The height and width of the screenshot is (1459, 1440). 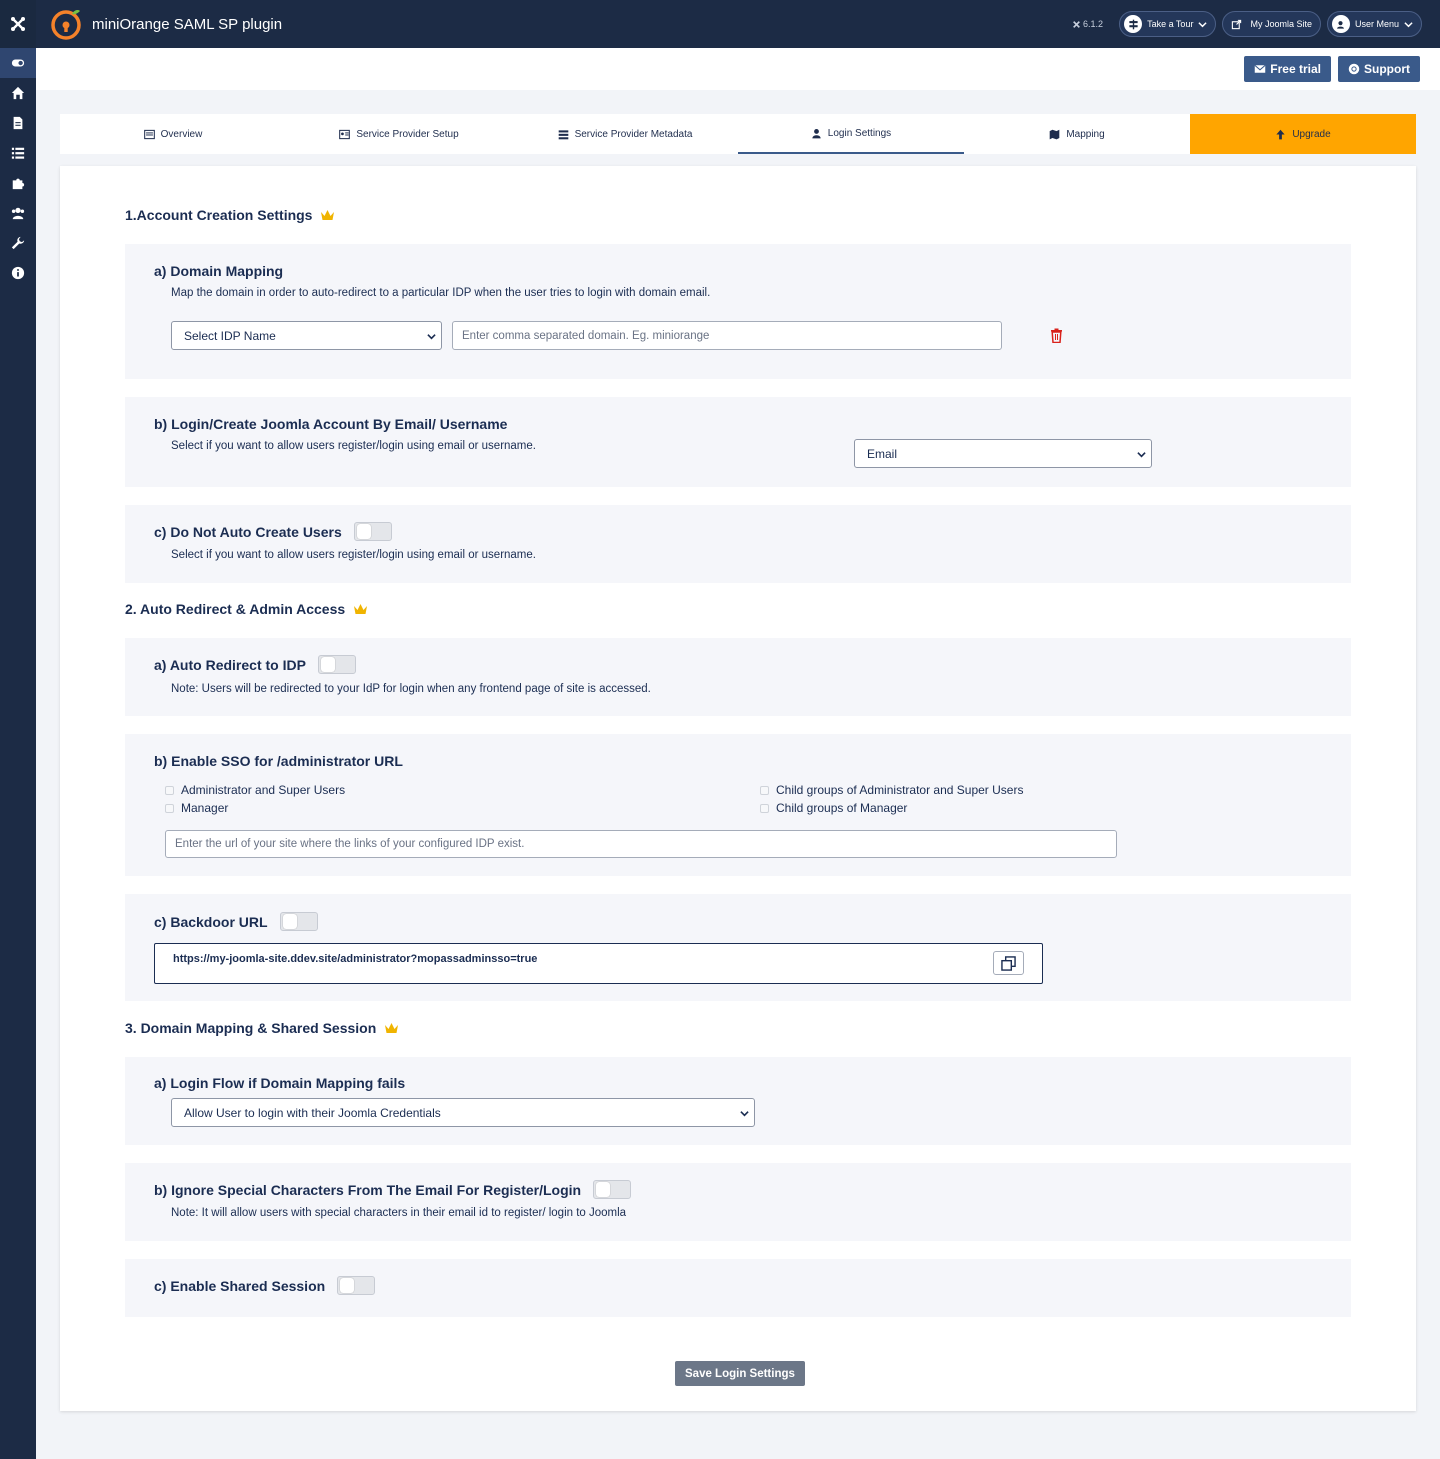 What do you see at coordinates (633, 134) in the screenshot?
I see `tab-sp-metadata-label: Service Provider Metadata` at bounding box center [633, 134].